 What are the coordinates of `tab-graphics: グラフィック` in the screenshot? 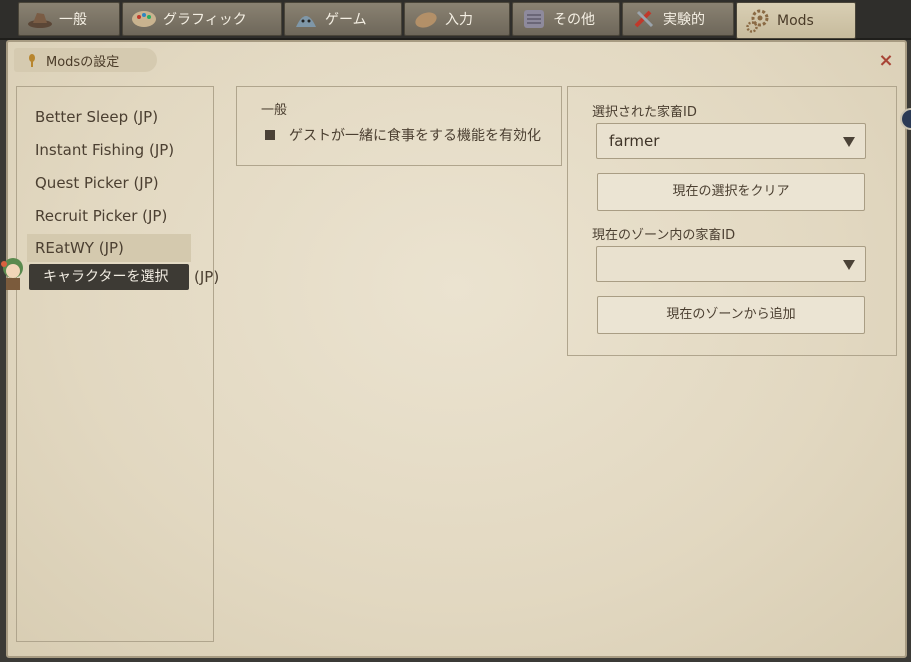 It's located at (202, 19).